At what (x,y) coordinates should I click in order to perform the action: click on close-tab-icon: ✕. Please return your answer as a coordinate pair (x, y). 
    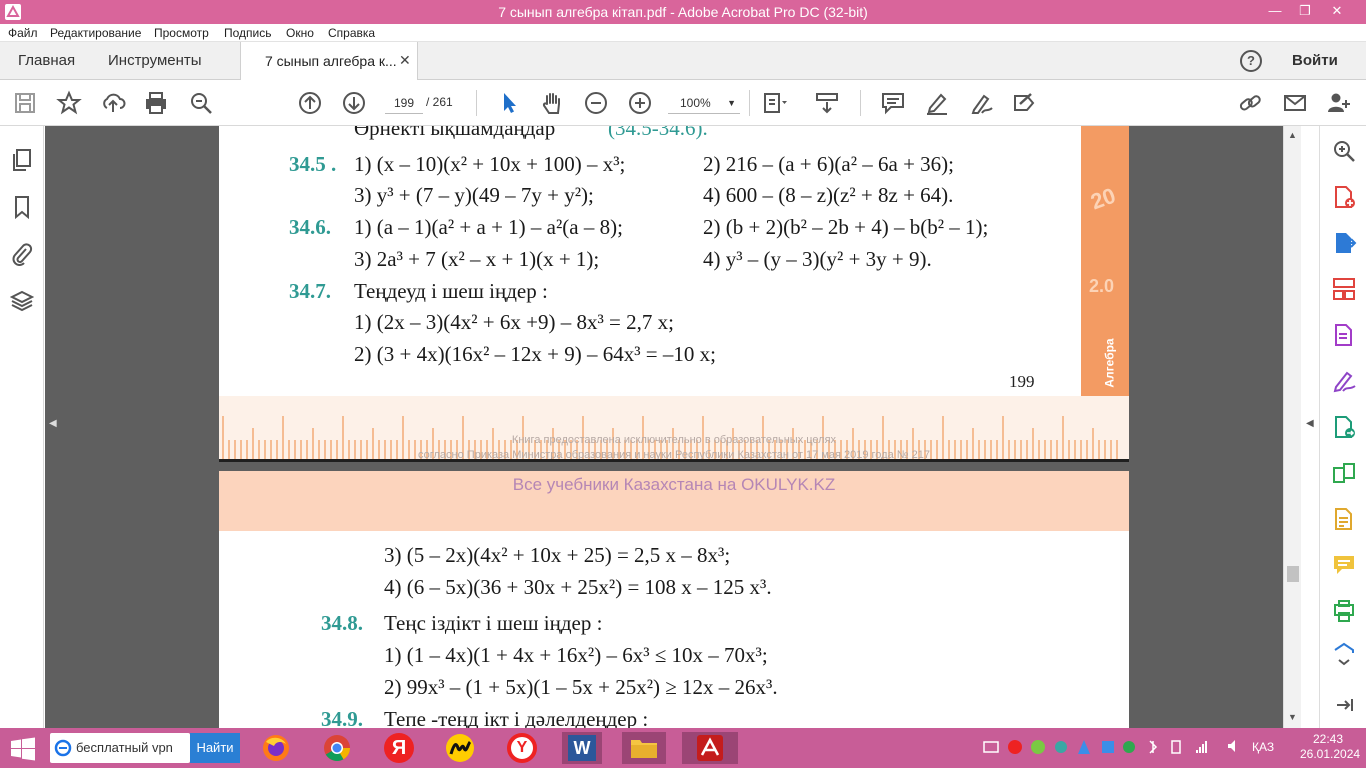
    Looking at the image, I should click on (405, 60).